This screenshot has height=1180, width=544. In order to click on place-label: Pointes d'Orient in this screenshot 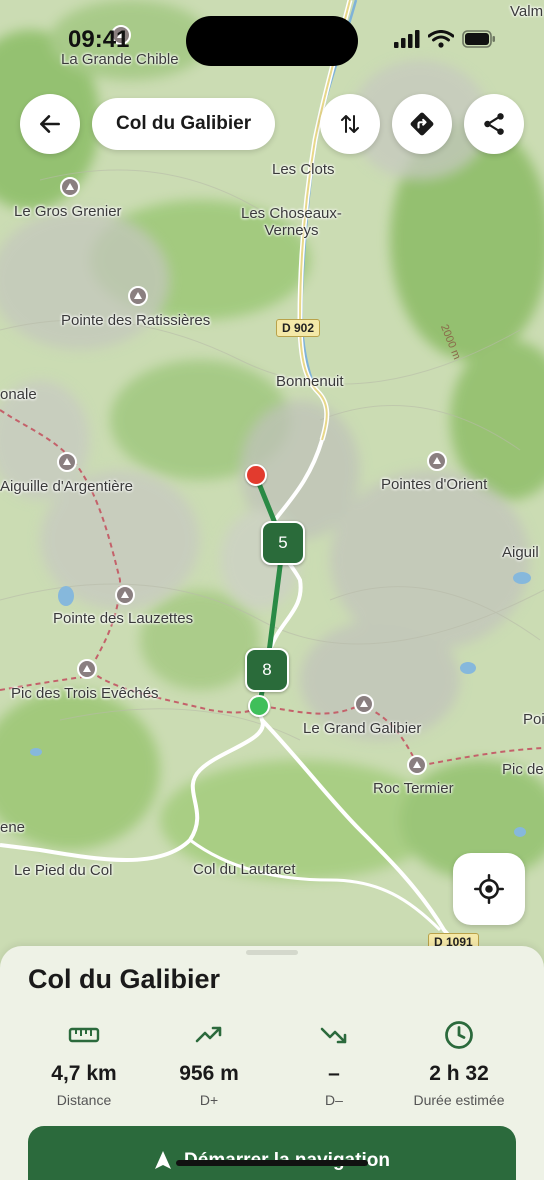, I will do `click(434, 484)`.